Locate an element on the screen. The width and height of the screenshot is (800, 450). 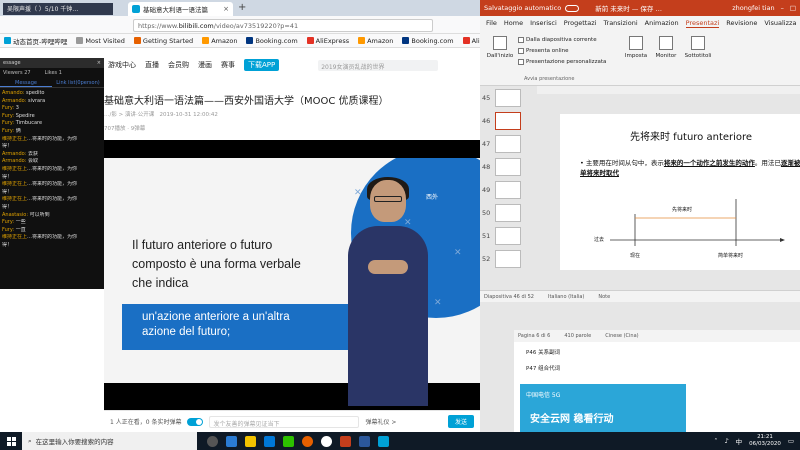
label-past: 过去 is located at coordinates (599, 240).